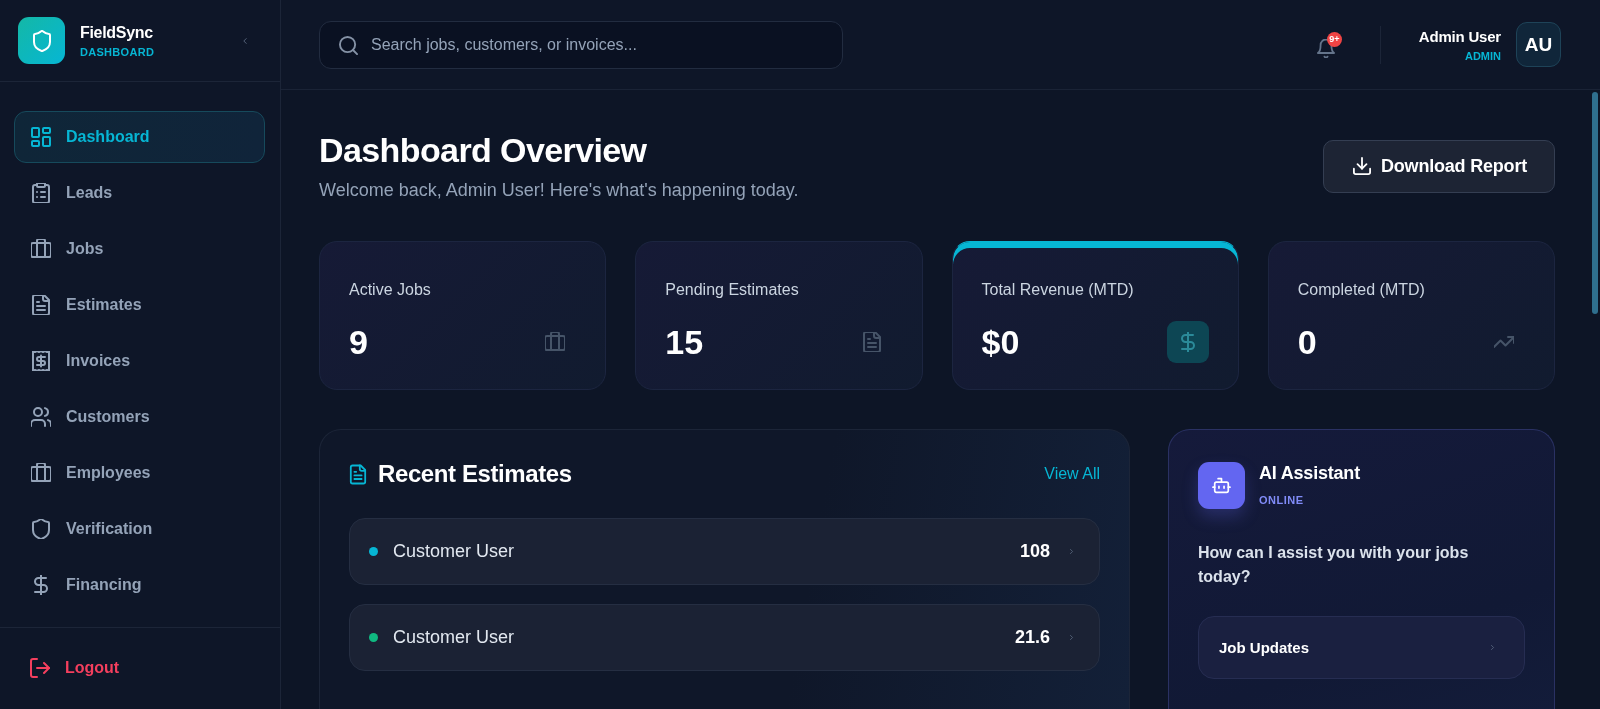  I want to click on nav-item: Jobs, so click(139, 249).